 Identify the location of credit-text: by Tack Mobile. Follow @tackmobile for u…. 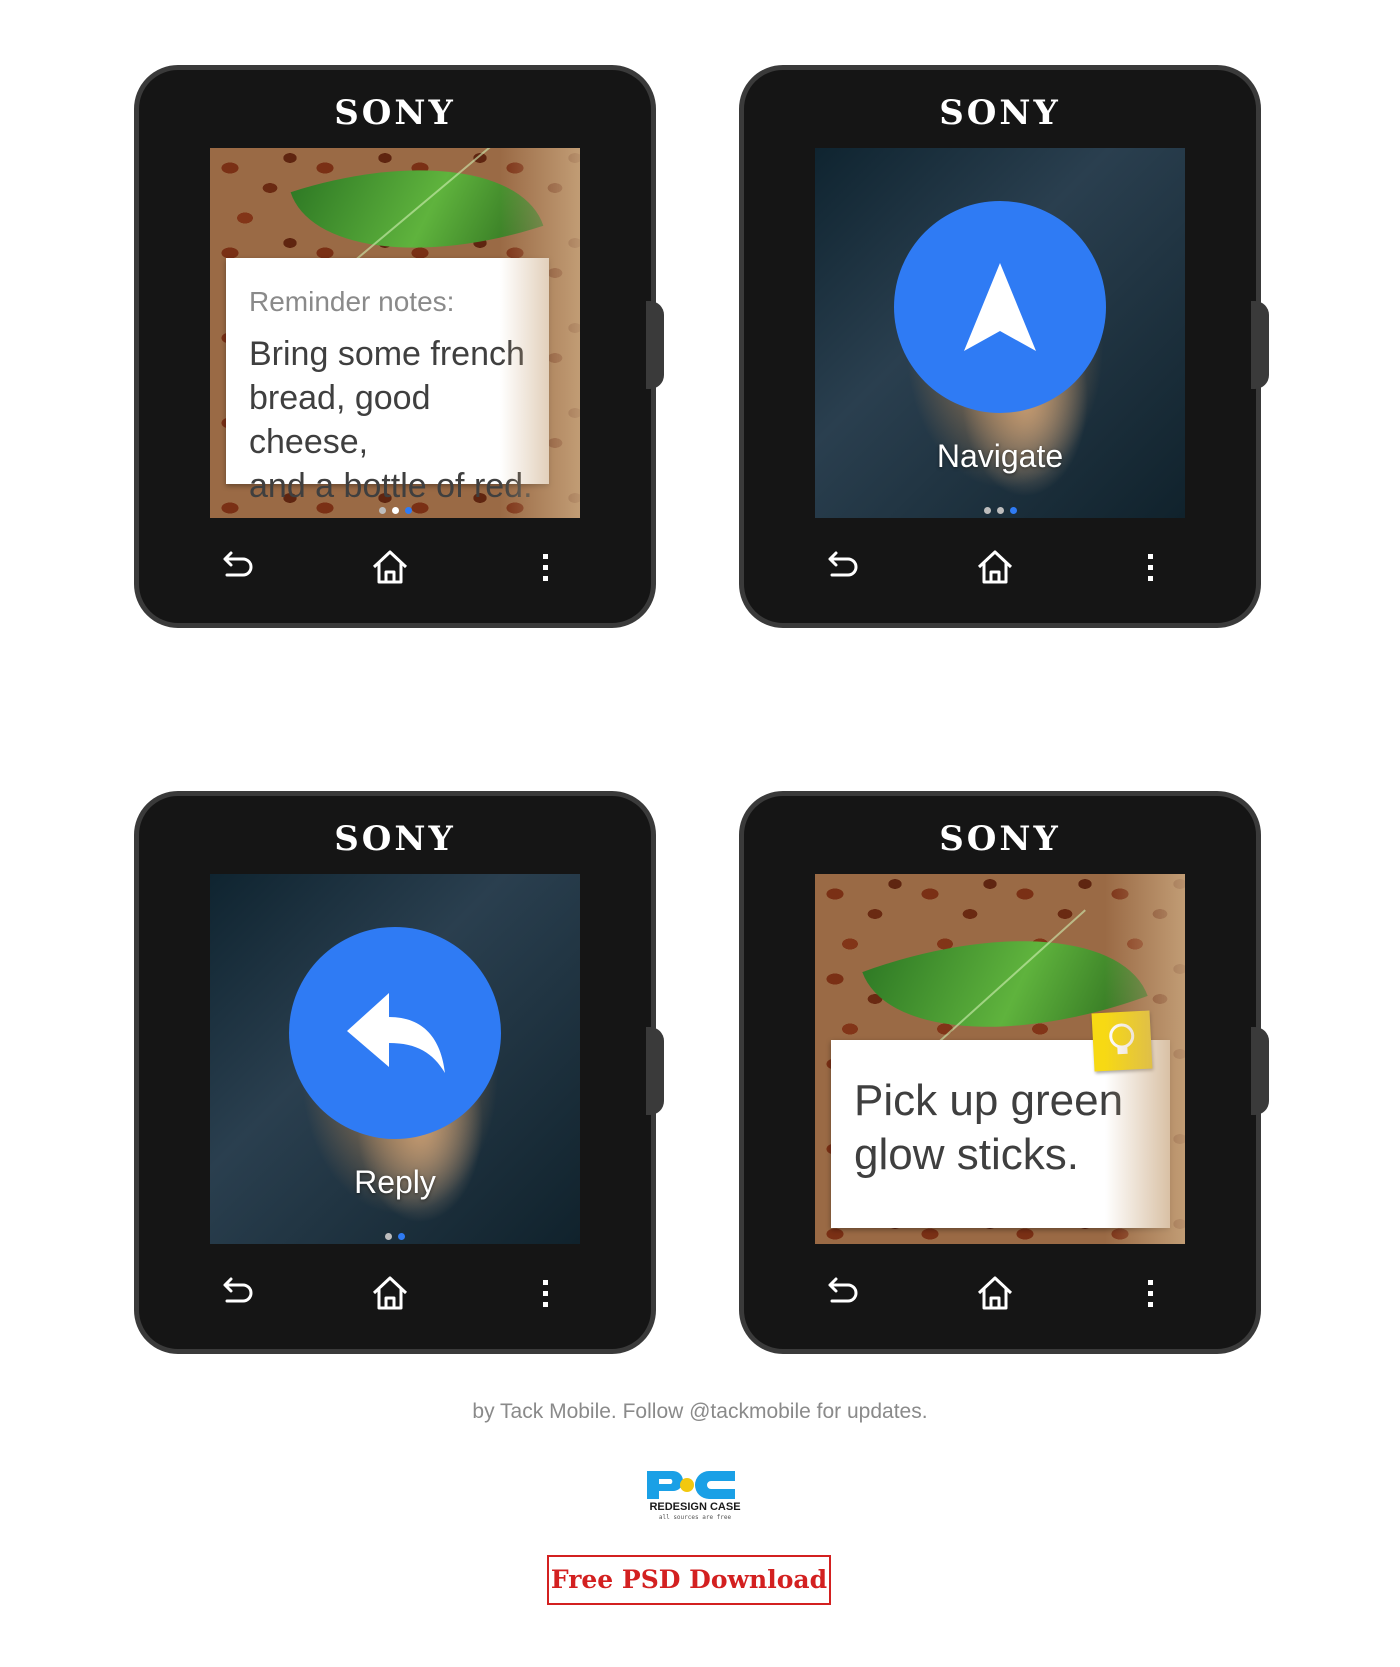
(700, 1411).